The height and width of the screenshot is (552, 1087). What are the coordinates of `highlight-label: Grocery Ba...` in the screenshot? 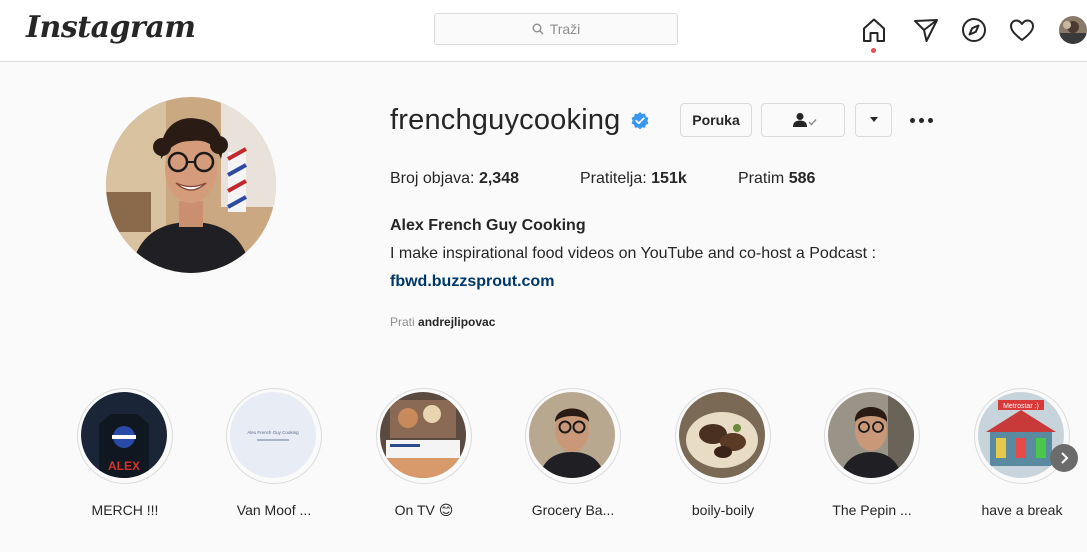 It's located at (573, 510).